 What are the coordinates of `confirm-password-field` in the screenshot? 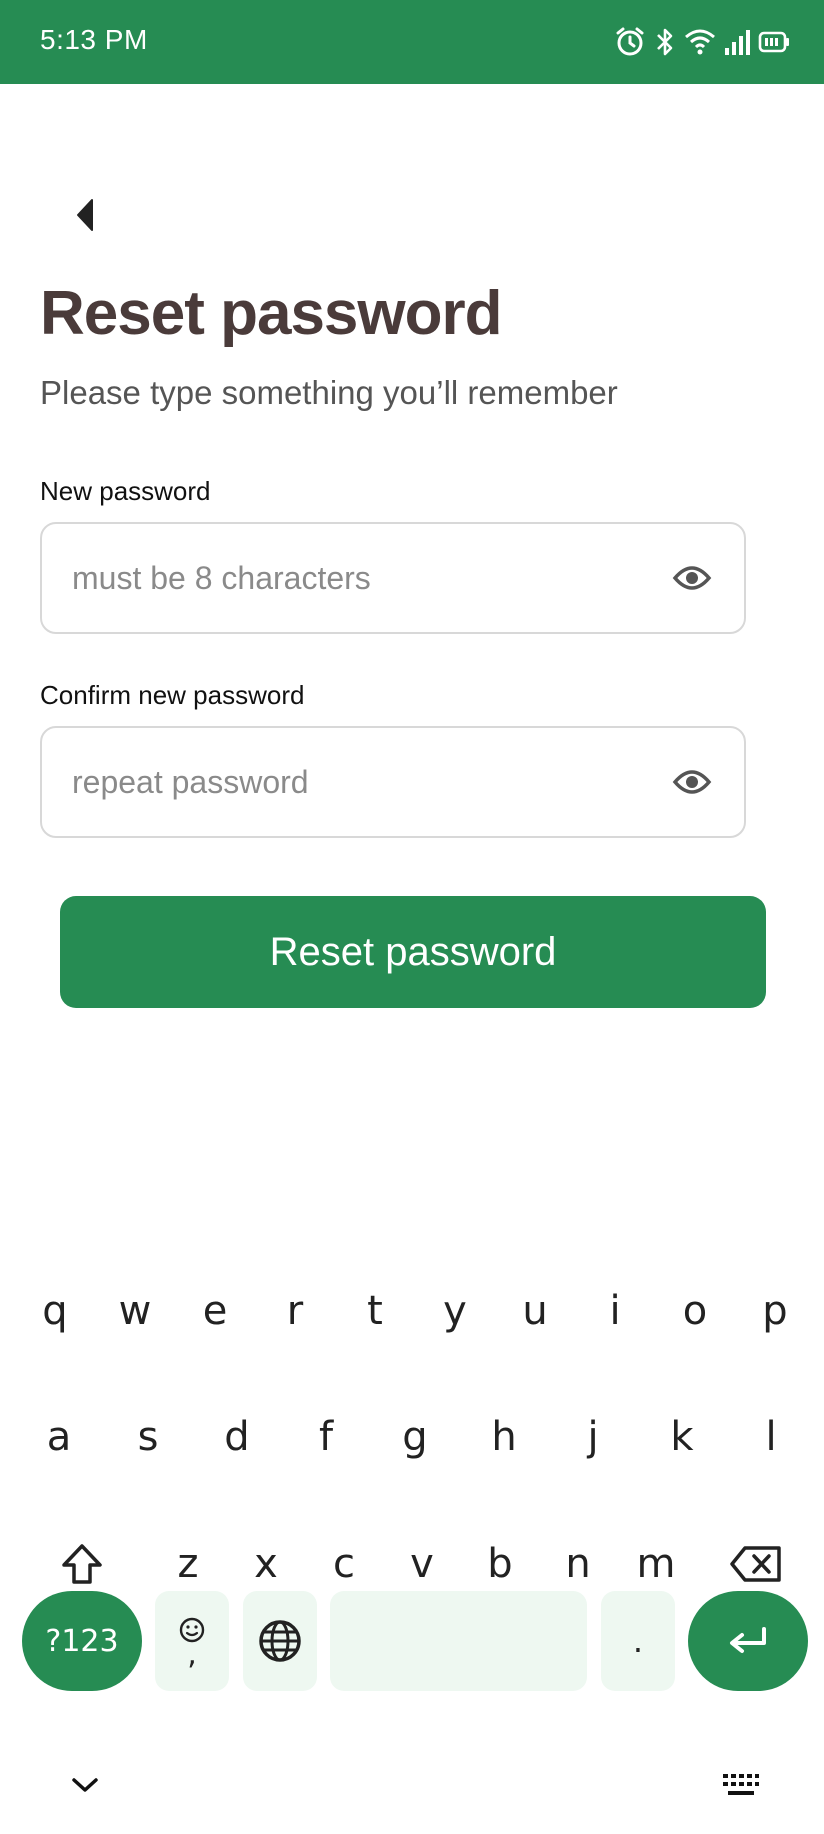 It's located at (393, 782).